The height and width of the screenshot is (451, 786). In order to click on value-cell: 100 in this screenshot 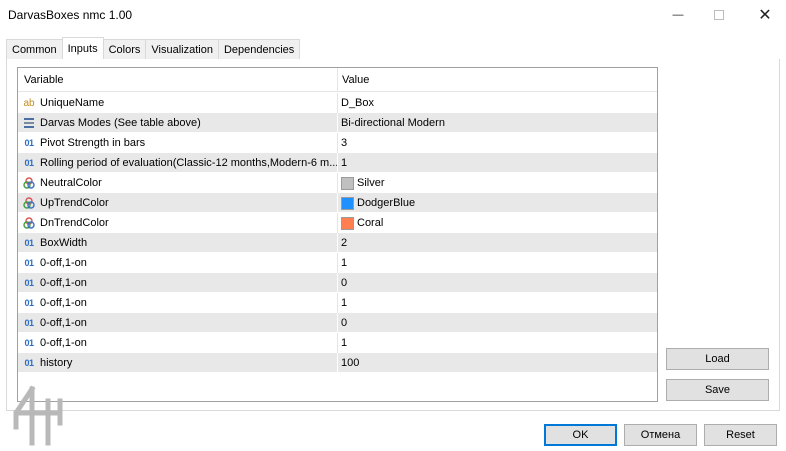, I will do `click(497, 363)`.